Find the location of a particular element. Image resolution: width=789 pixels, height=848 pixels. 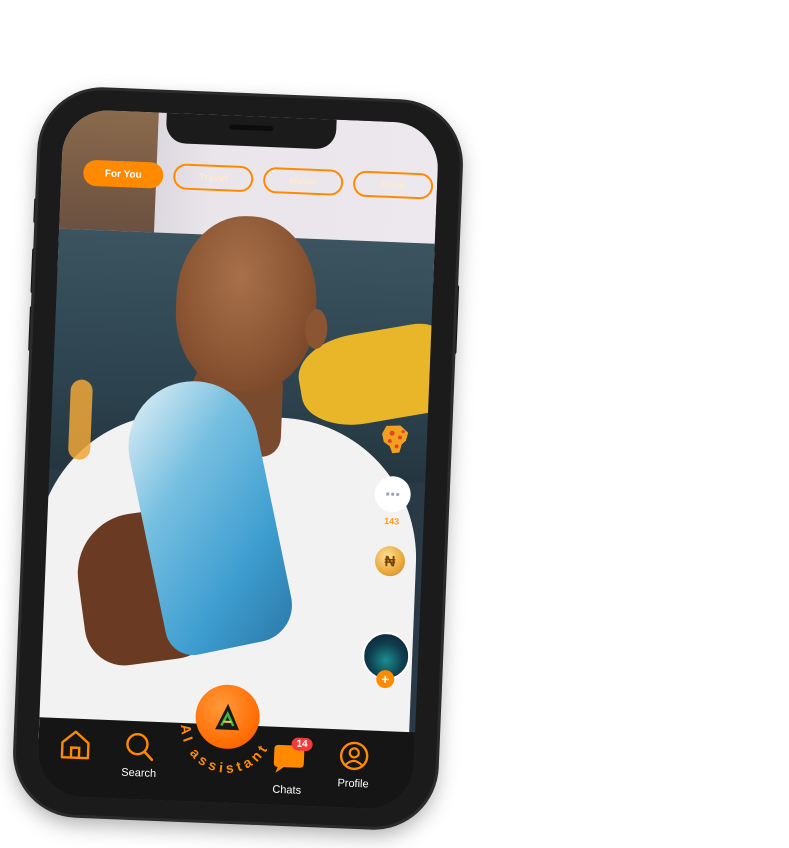

bottom-nav: Search AI assistant 14 Chats Profile is located at coordinates (226, 747).